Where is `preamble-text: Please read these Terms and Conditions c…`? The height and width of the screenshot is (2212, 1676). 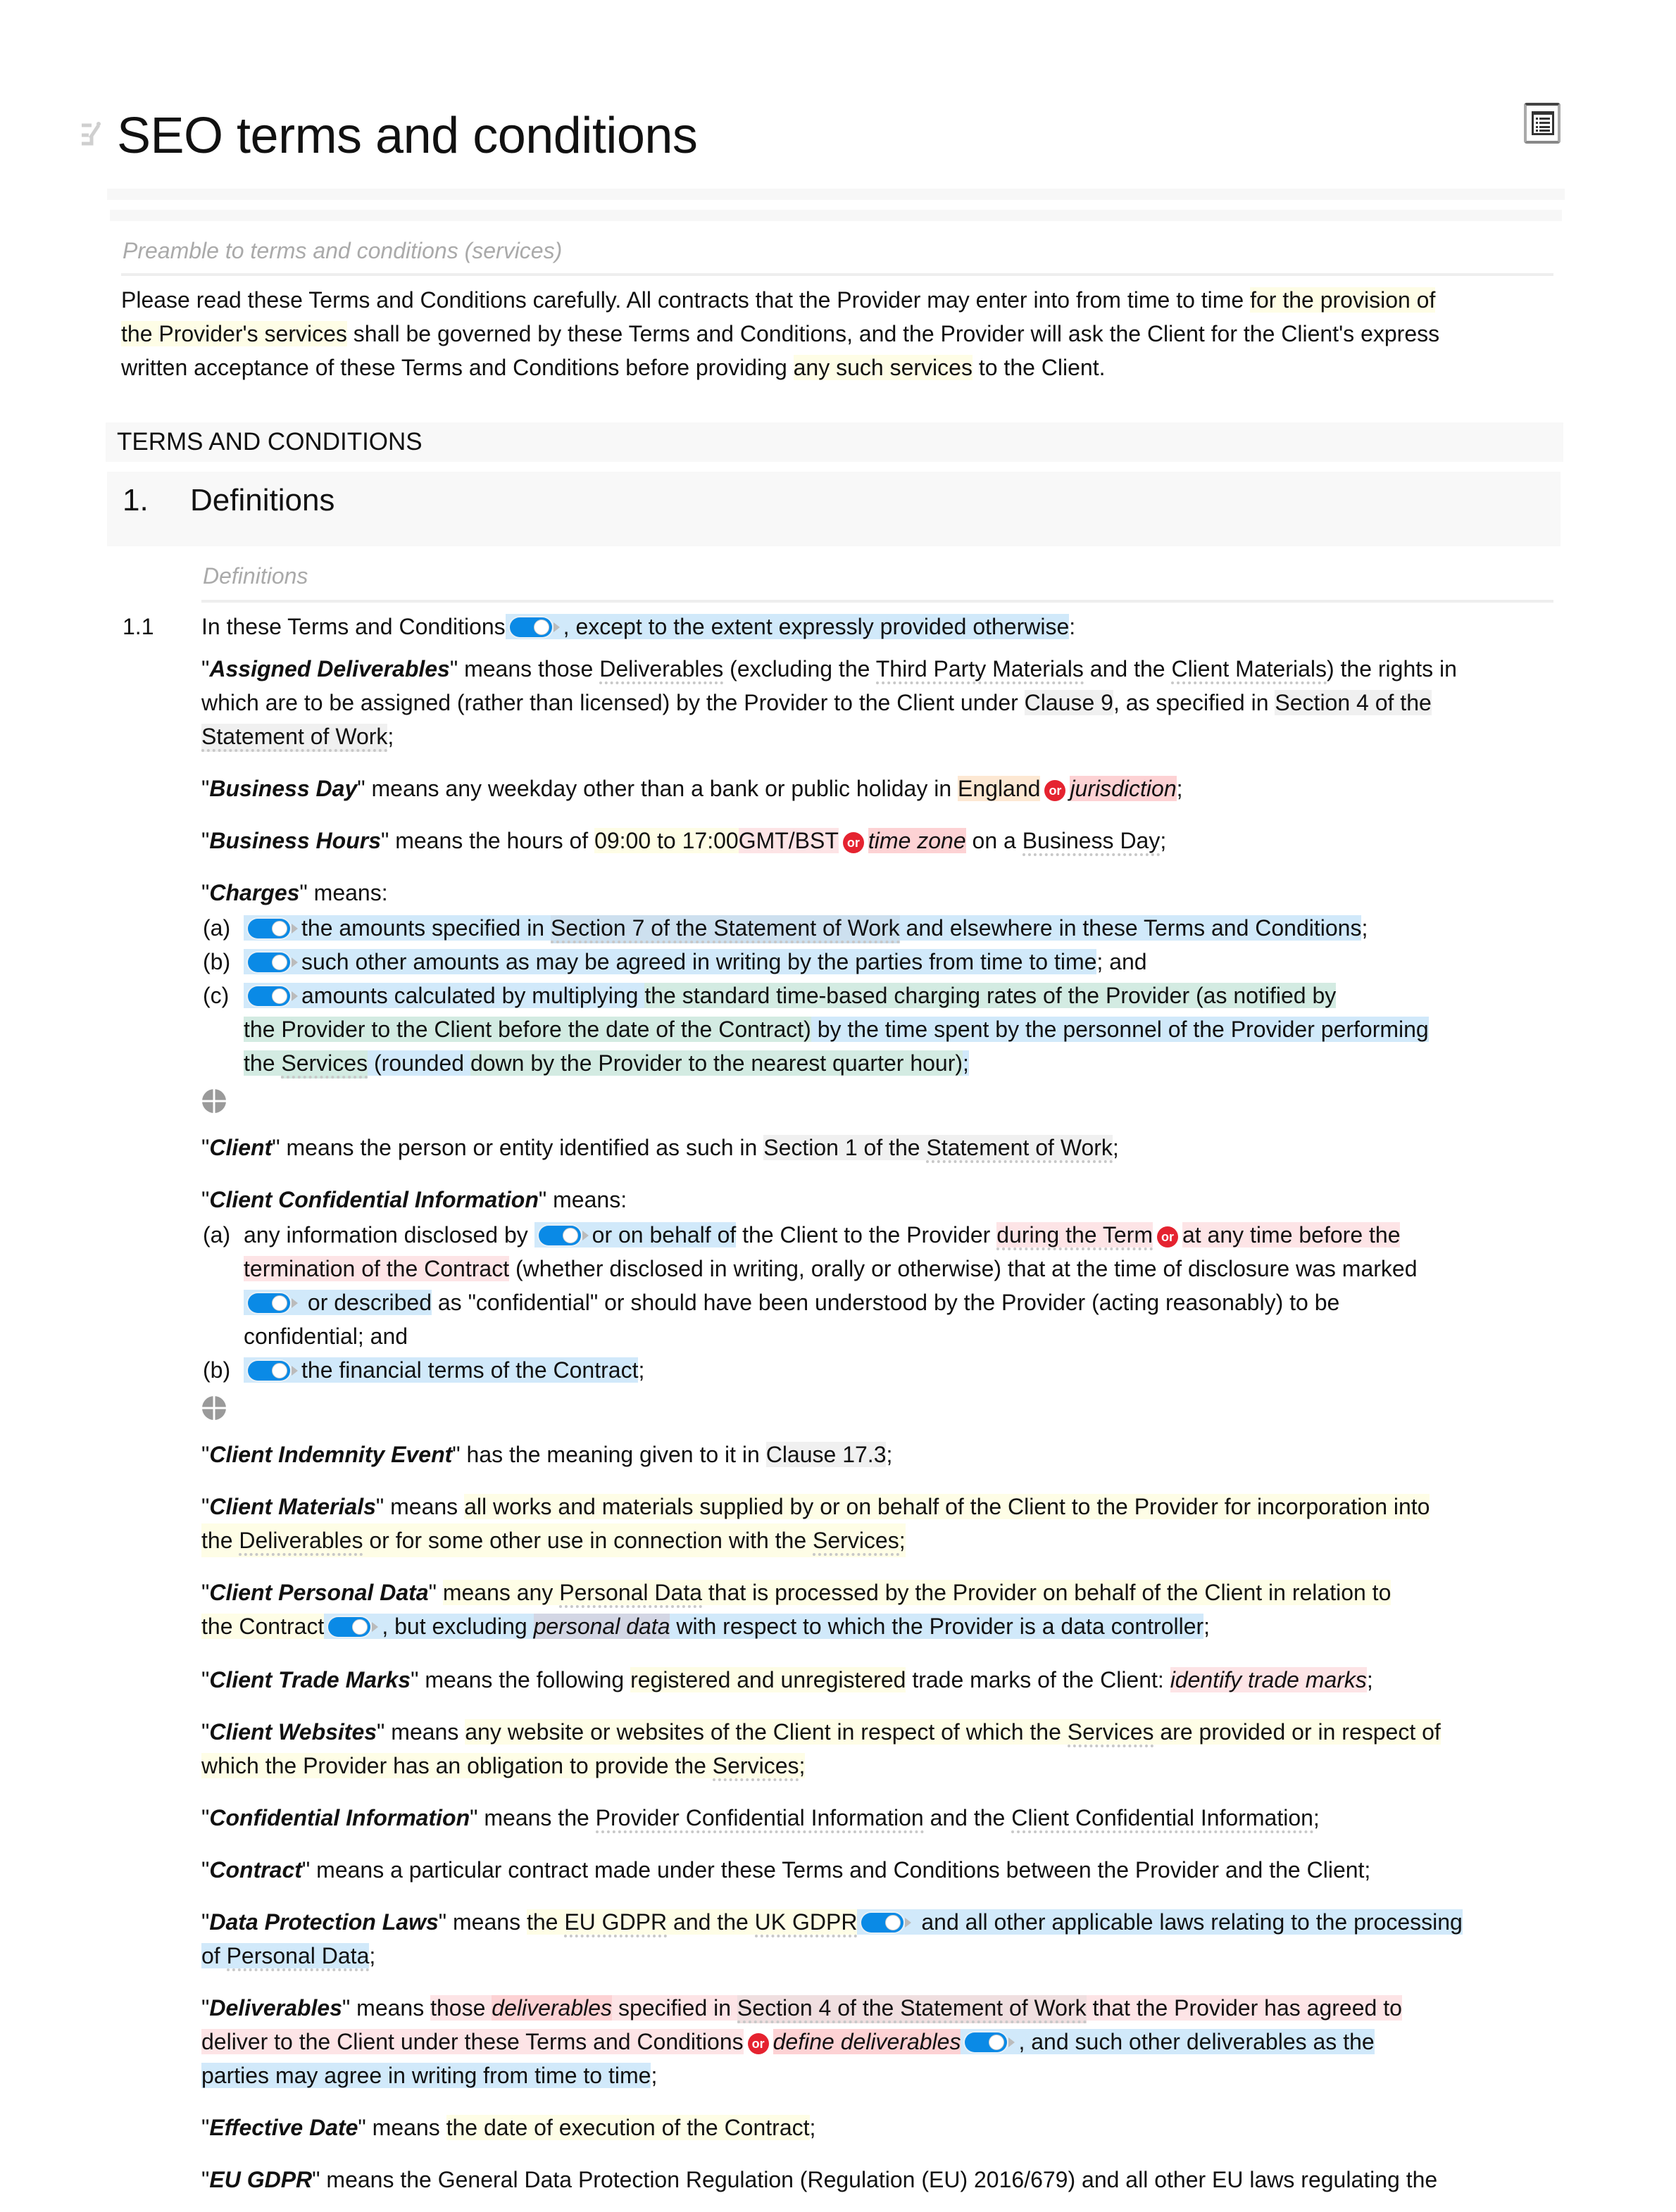 preamble-text: Please read these Terms and Conditions c… is located at coordinates (781, 333).